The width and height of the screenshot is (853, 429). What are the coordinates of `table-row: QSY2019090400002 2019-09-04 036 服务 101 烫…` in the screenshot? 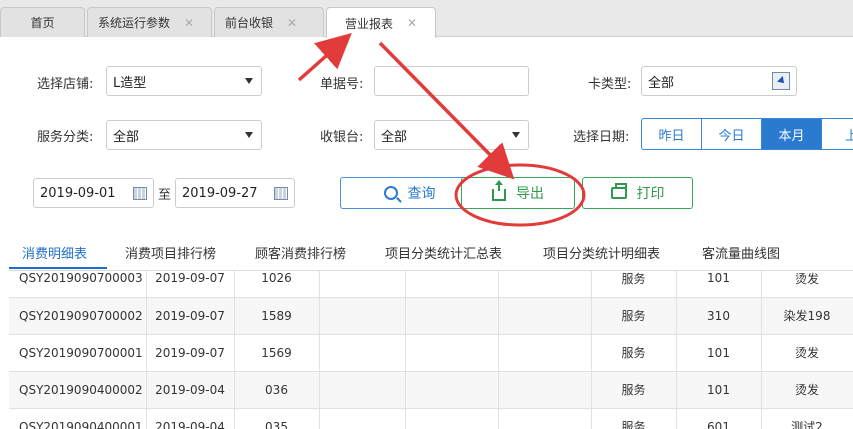 It's located at (431, 390).